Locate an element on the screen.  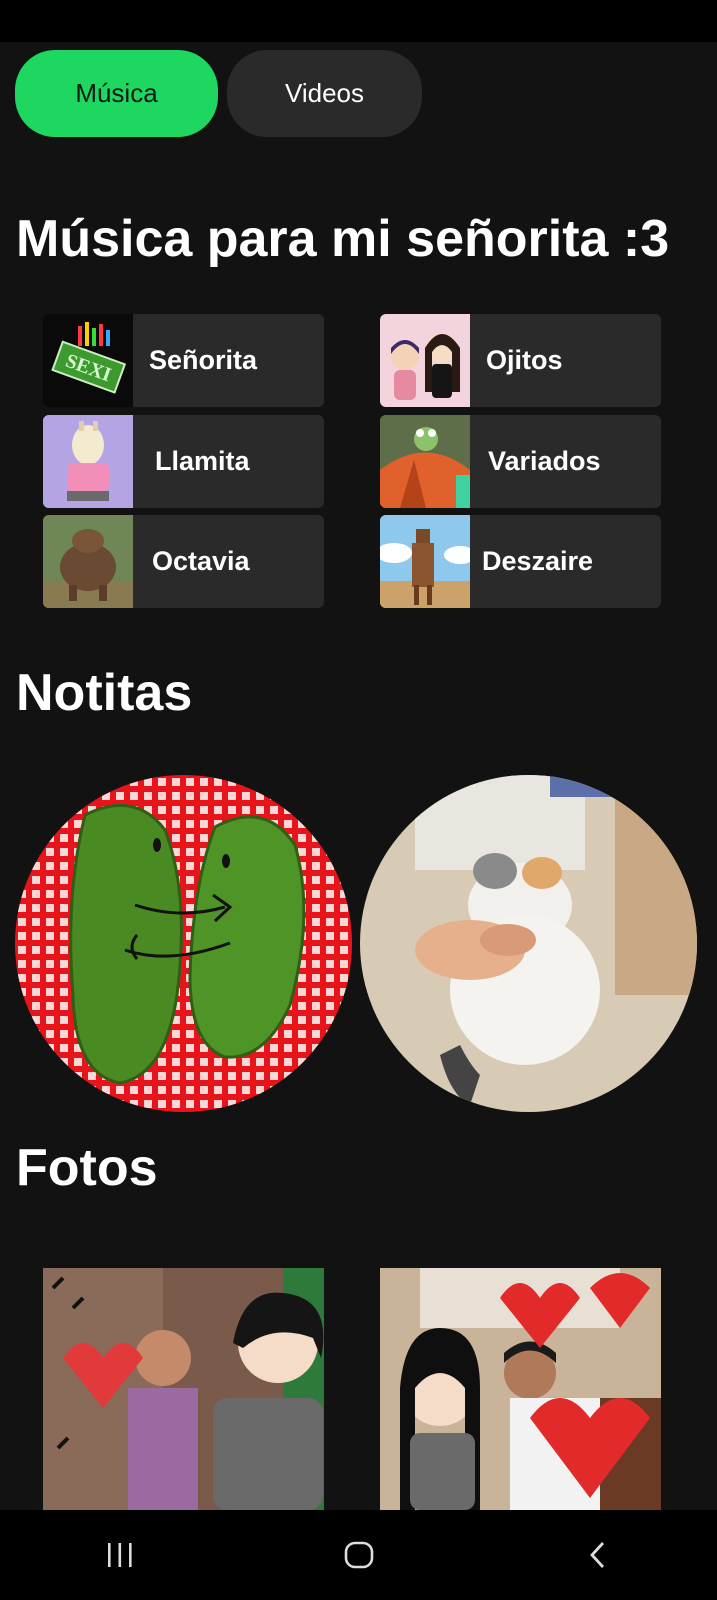
playlist-octavia-cover is located at coordinates (88, 561).